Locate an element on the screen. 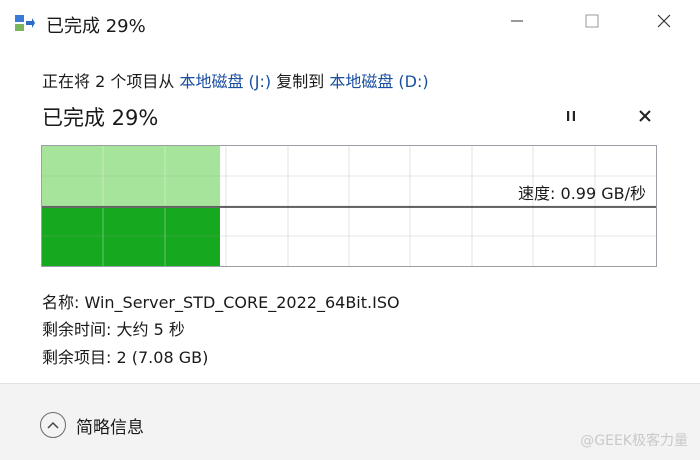  minimize-icon is located at coordinates (517, 23).